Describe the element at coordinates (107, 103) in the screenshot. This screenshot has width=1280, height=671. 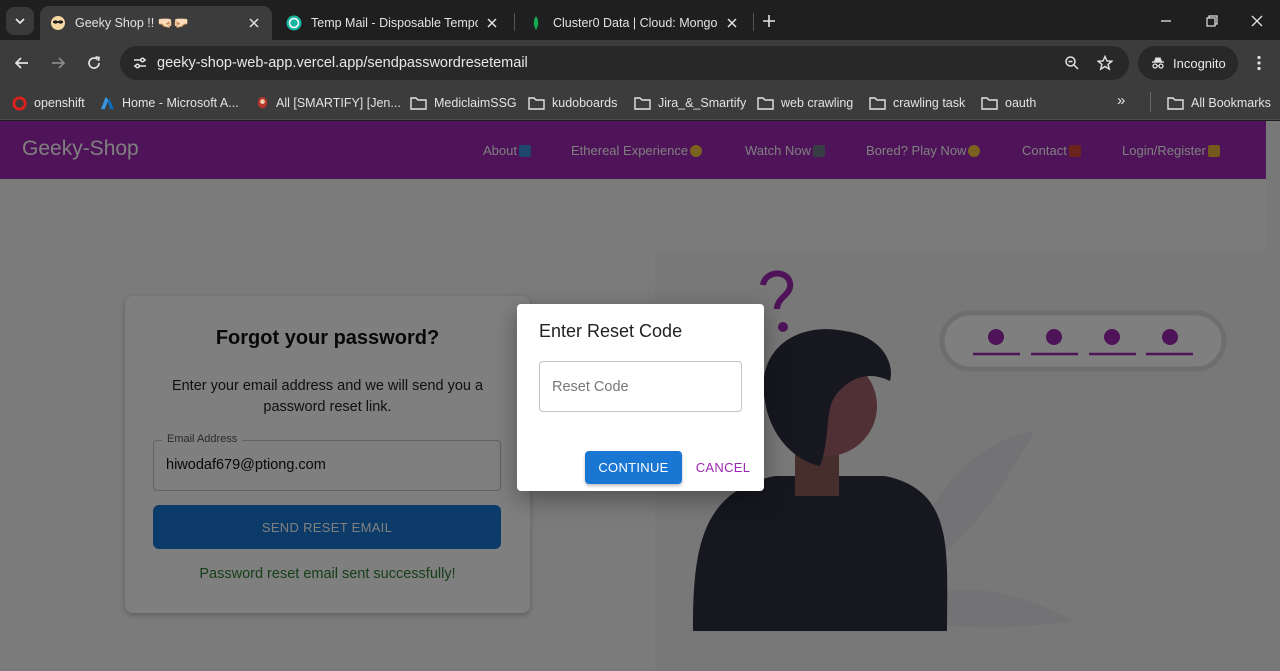
I see `azure-icon` at that location.